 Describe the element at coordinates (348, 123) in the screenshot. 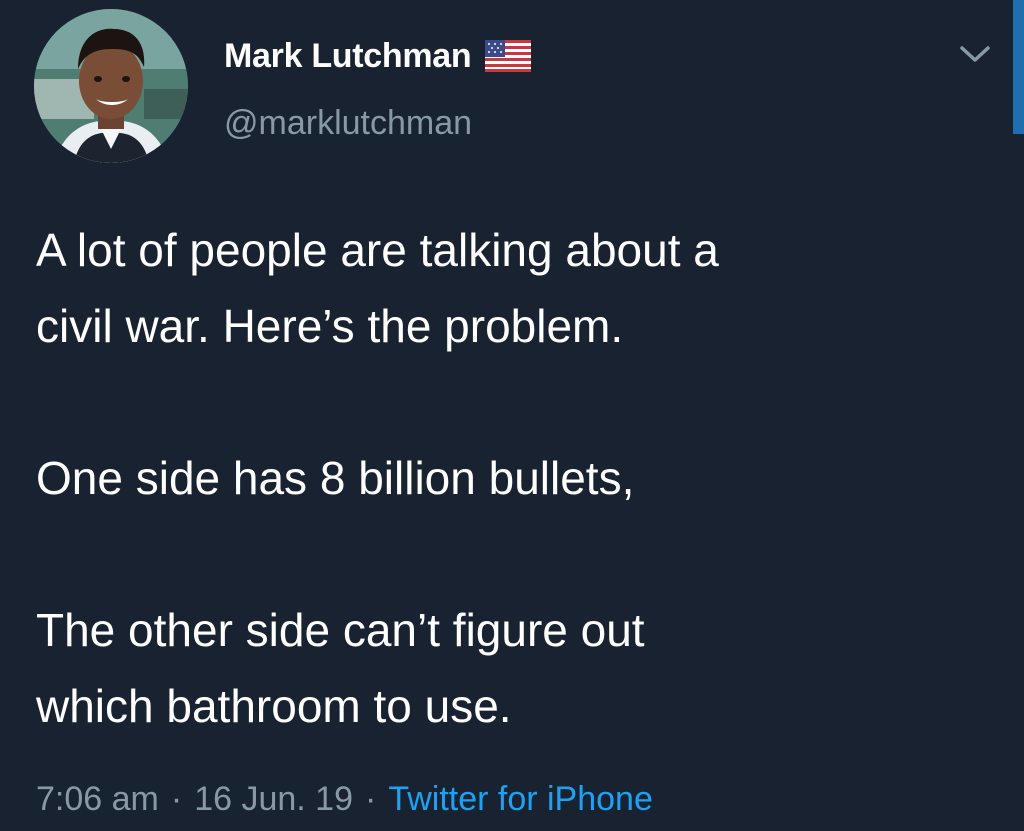

I see `user-handle: @marklutchman` at that location.